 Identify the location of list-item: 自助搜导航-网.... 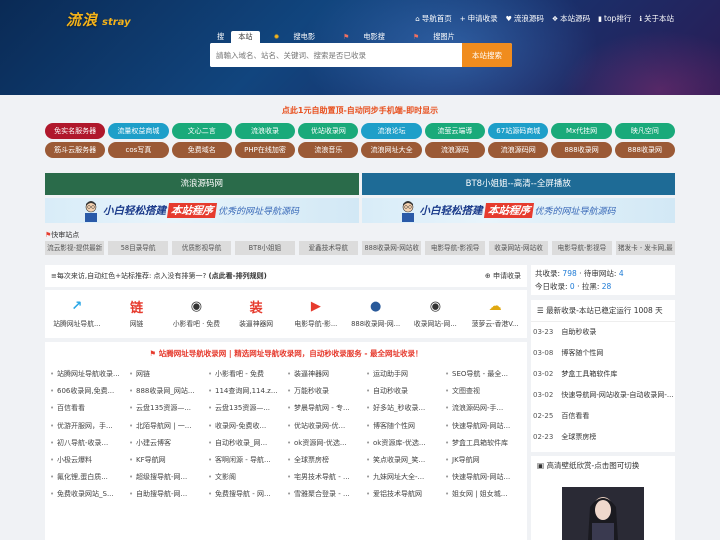
(167, 494).